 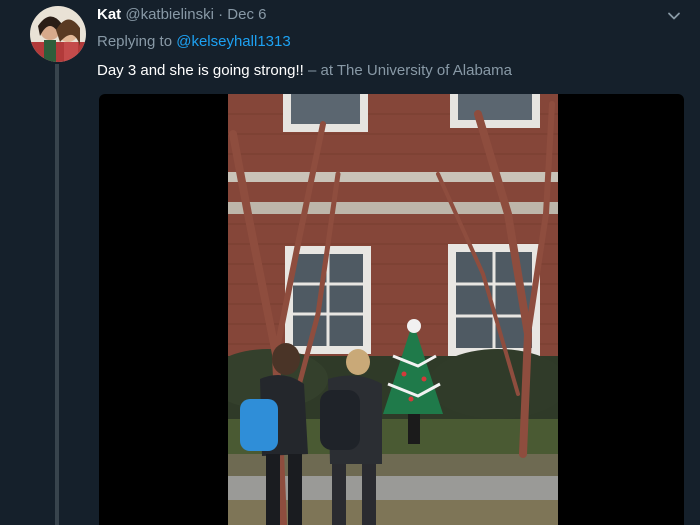 I want to click on author-handle: @katbielinski, so click(x=169, y=14).